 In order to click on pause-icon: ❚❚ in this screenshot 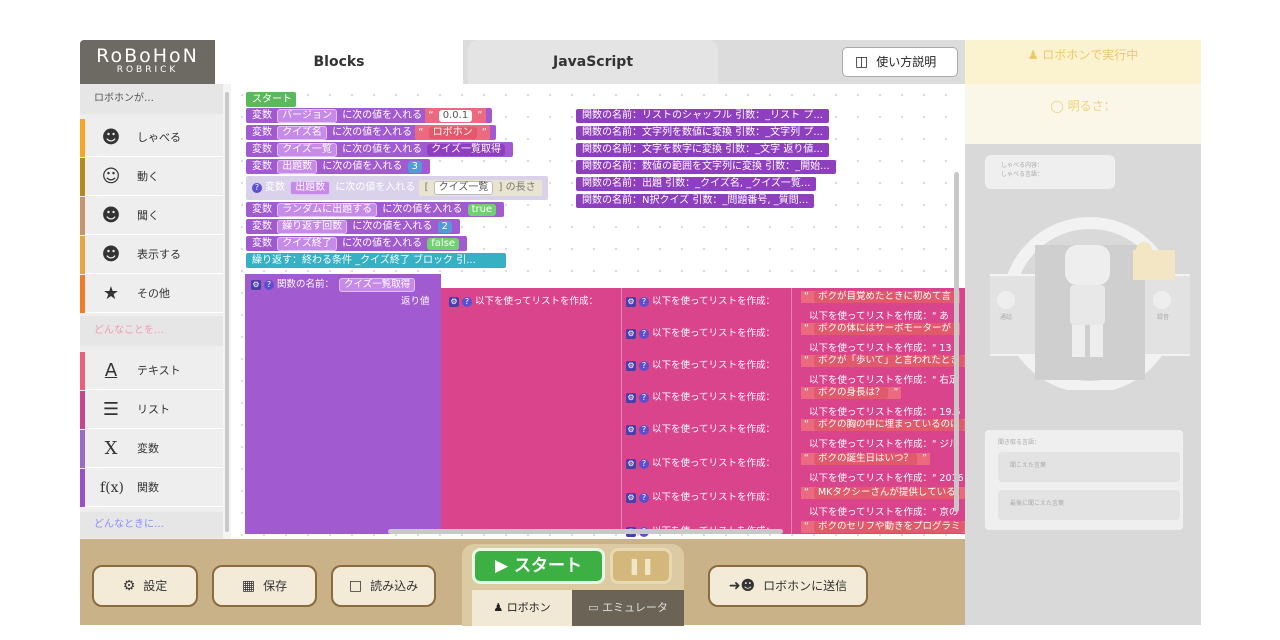, I will do `click(641, 565)`.